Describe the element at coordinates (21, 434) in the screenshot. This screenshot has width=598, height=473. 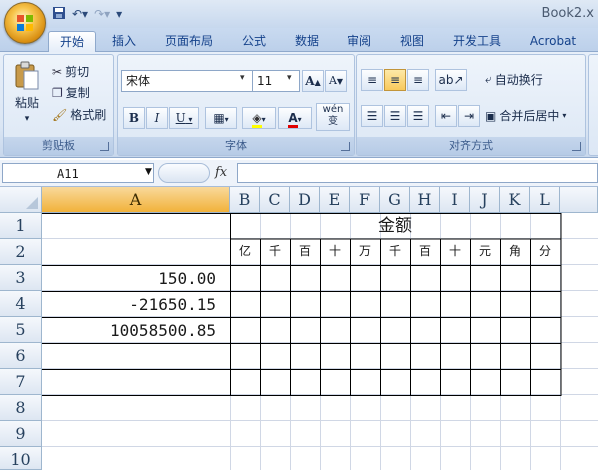
I see `row-header-9: 9` at that location.